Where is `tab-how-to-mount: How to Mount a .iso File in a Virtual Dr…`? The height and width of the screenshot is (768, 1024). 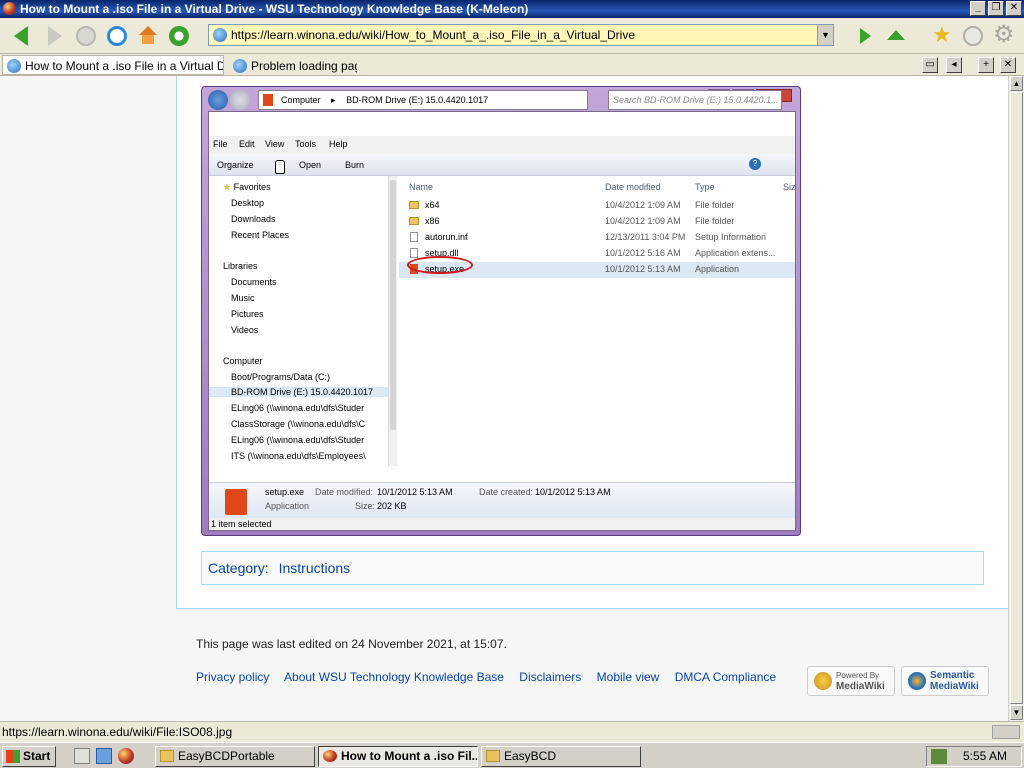 tab-how-to-mount: How to Mount a .iso File in a Virtual Dr… is located at coordinates (113, 65).